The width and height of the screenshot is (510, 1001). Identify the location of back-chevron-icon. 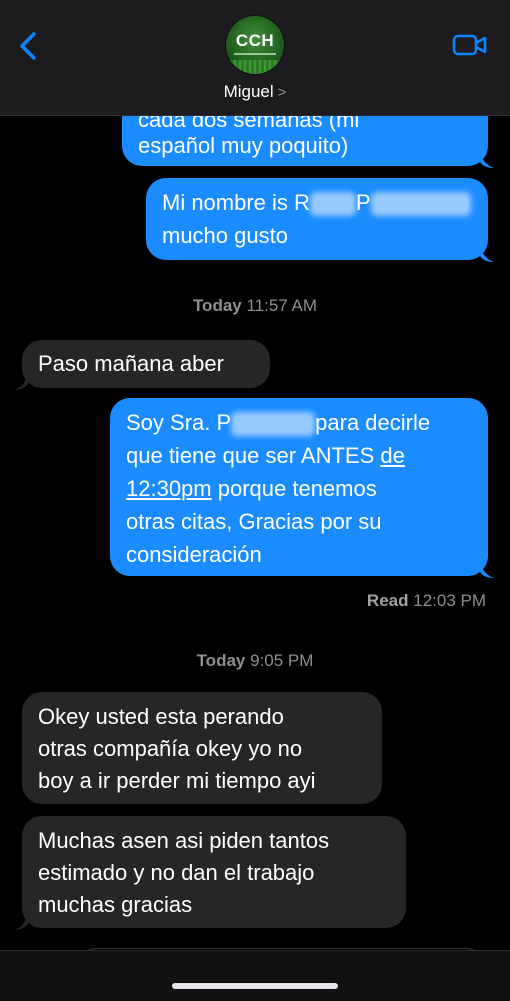
(29, 46).